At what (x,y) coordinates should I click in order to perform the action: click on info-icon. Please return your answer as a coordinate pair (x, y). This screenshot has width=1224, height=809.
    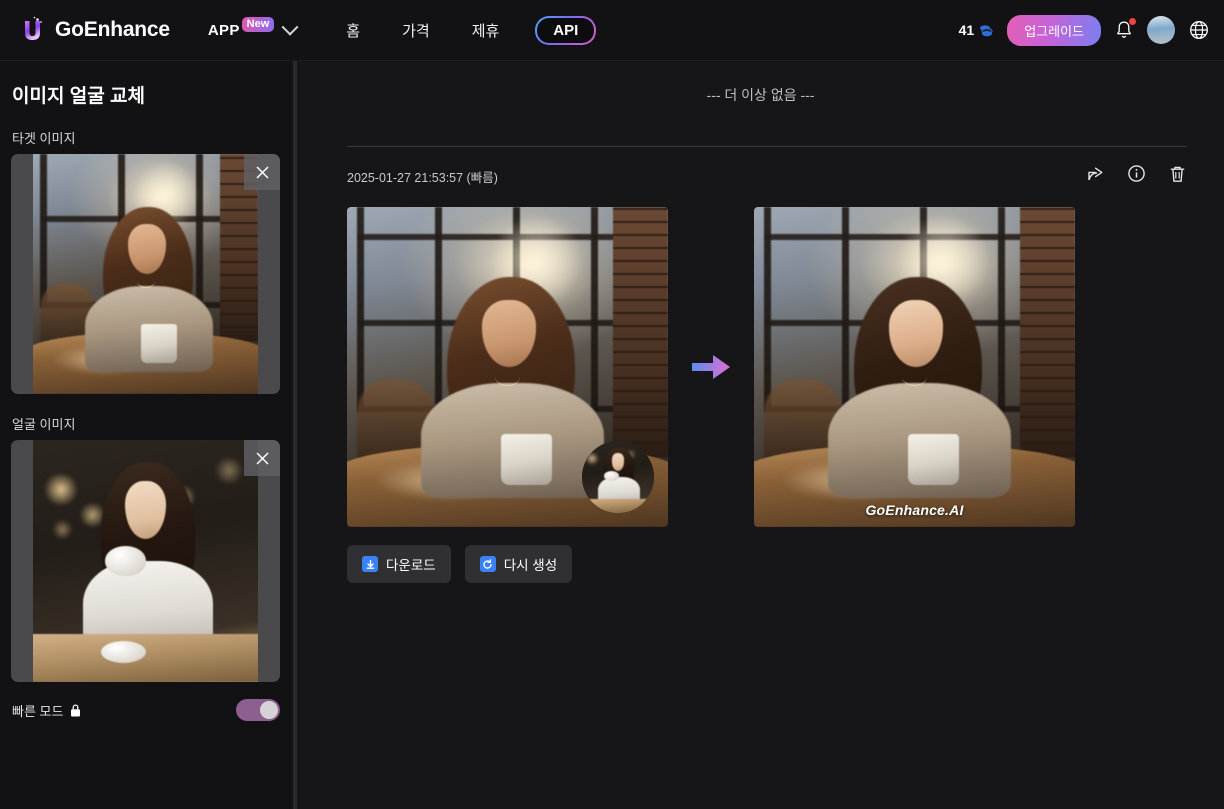
    Looking at the image, I should click on (1136, 176).